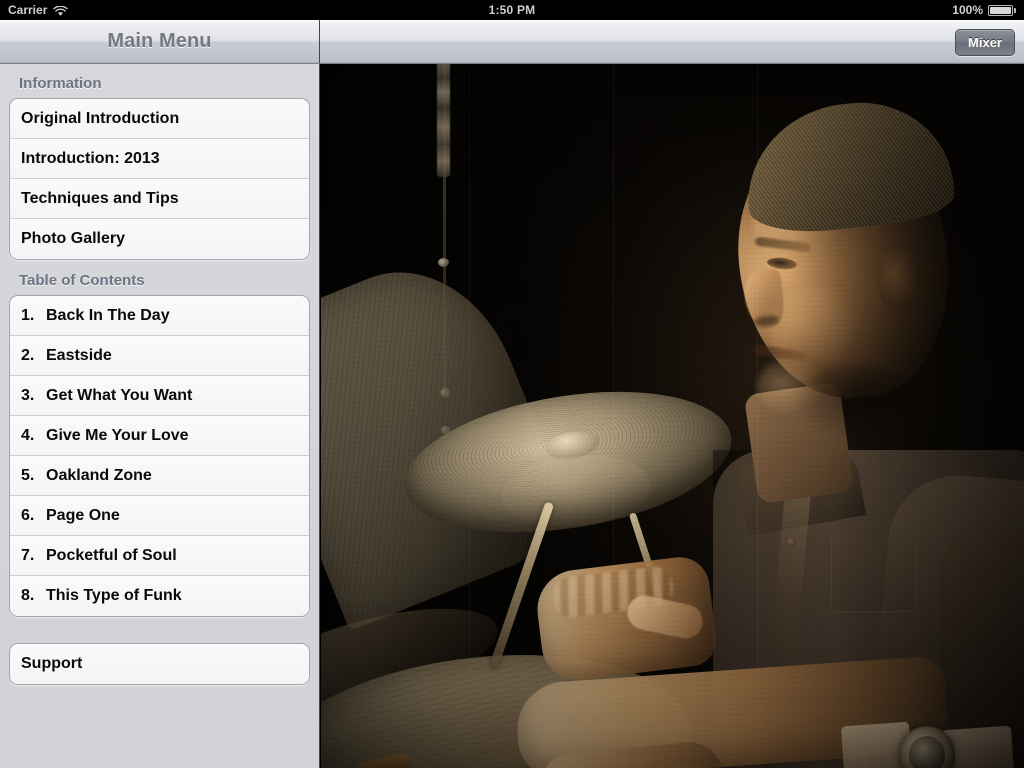 The image size is (1024, 768). What do you see at coordinates (443, 262) in the screenshot?
I see `cymbal-stand-nut` at bounding box center [443, 262].